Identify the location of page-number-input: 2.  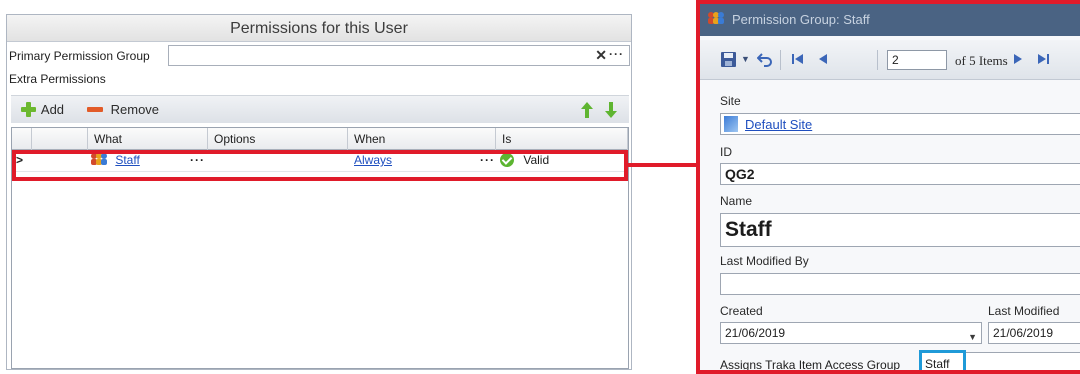
(917, 60).